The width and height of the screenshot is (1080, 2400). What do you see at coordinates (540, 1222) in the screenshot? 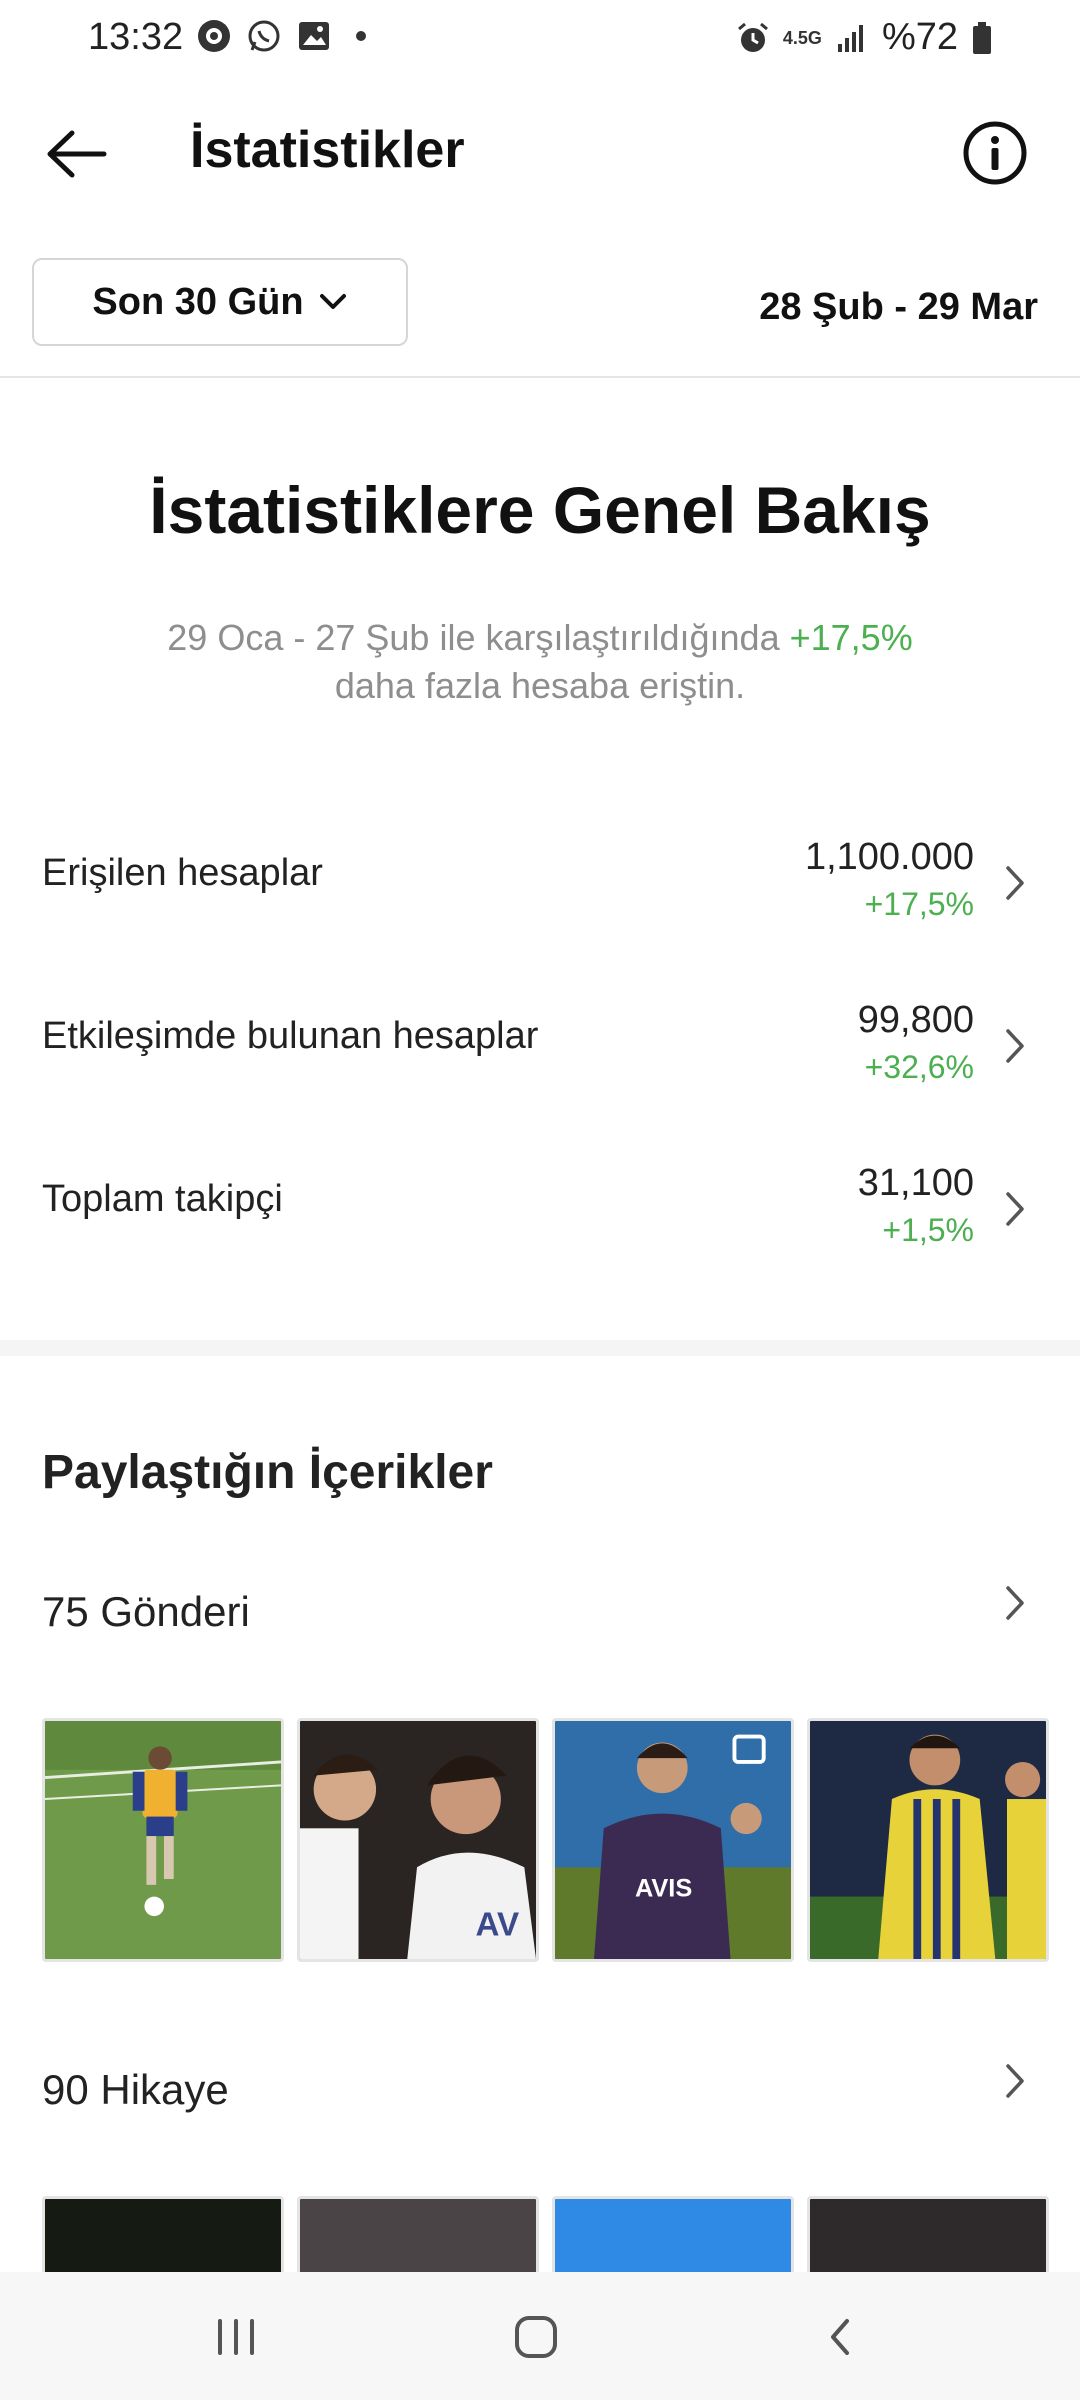
I see `metric-row-total-followers: Toplam takipçi 31,100 +1,5%` at bounding box center [540, 1222].